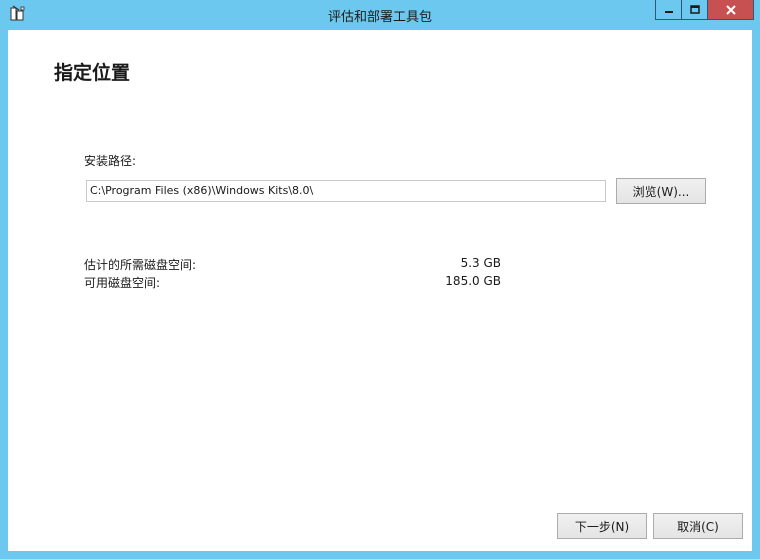 This screenshot has width=760, height=559. Describe the element at coordinates (480, 263) in the screenshot. I see `estimated-space-value: 5.3 GB` at that location.